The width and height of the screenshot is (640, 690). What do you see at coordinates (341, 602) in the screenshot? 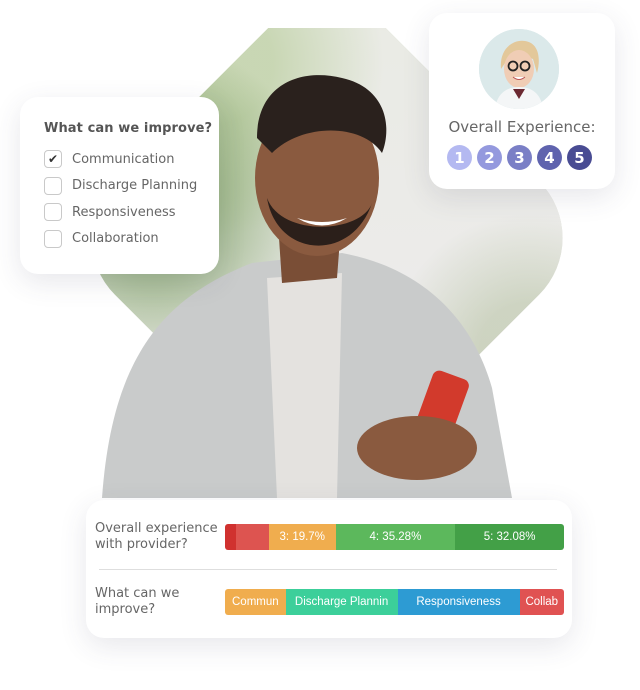
I see `bar-segment: Discharge Plannin` at bounding box center [341, 602].